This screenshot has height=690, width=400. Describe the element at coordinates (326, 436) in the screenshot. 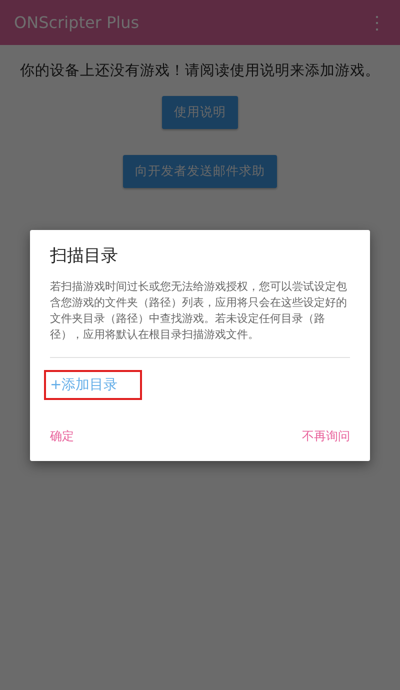

I see `dialog-button: 不再询问` at that location.